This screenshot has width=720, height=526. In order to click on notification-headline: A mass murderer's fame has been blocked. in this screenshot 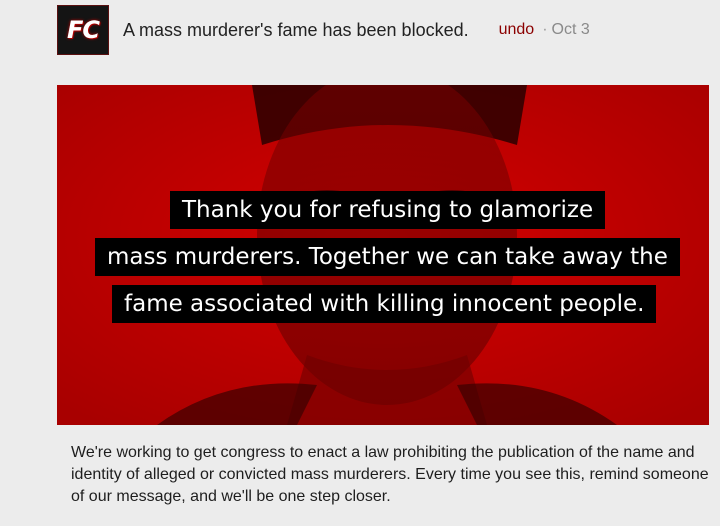, I will do `click(296, 29)`.